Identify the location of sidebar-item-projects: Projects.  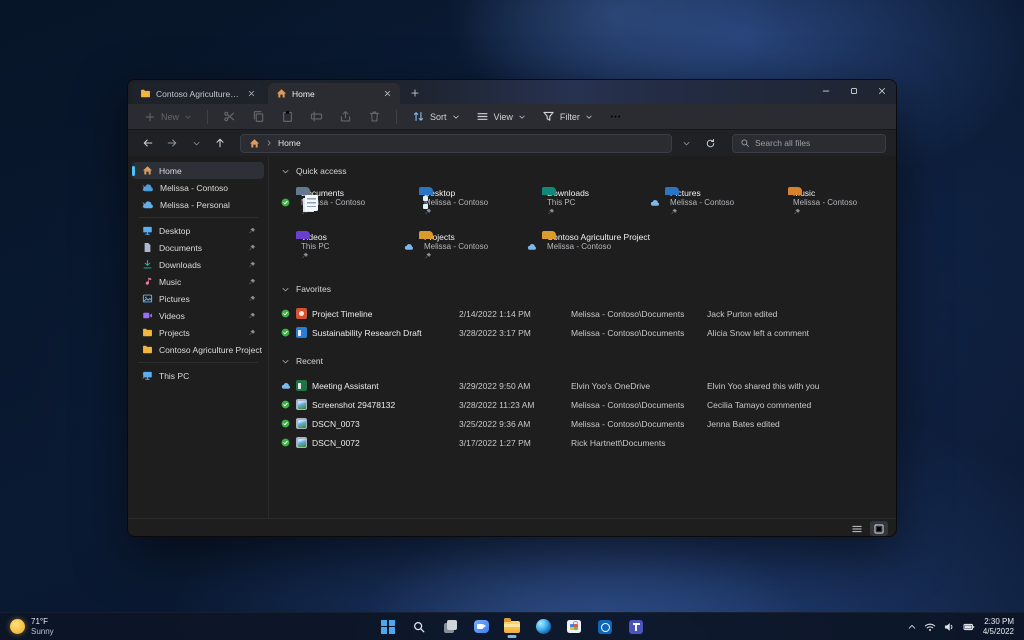
(198, 332).